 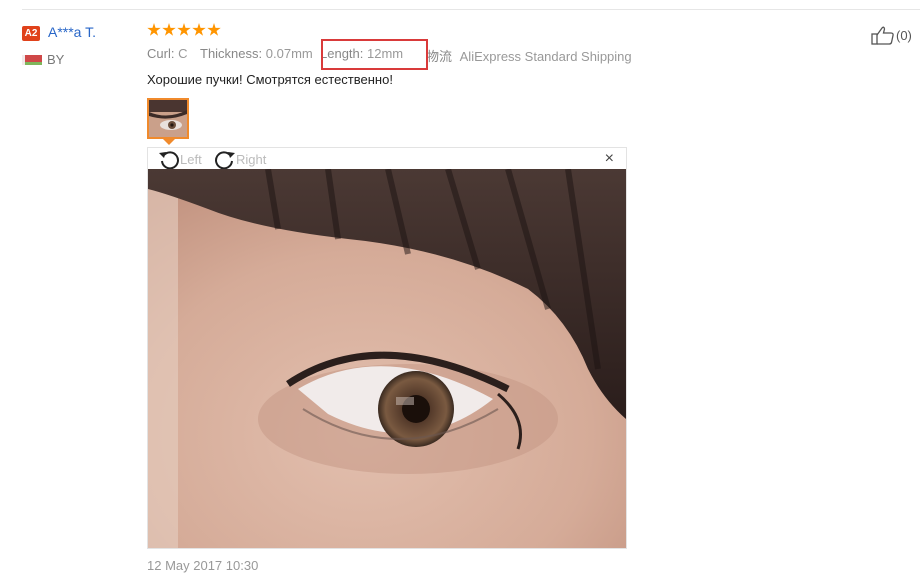 I want to click on helpful-button: (0), so click(x=891, y=35).